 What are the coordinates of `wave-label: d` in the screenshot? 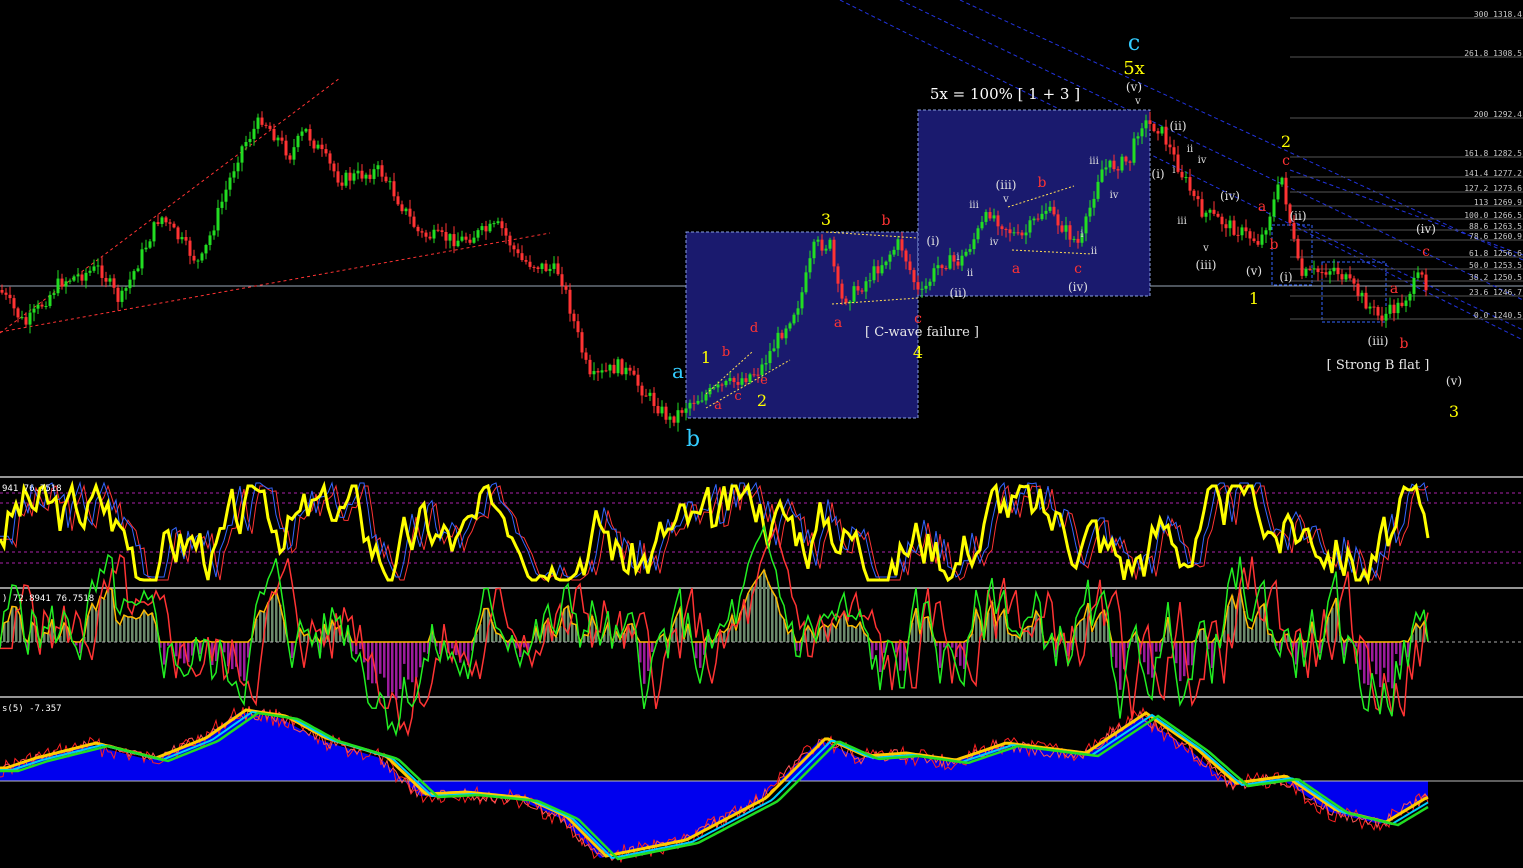 It's located at (754, 328).